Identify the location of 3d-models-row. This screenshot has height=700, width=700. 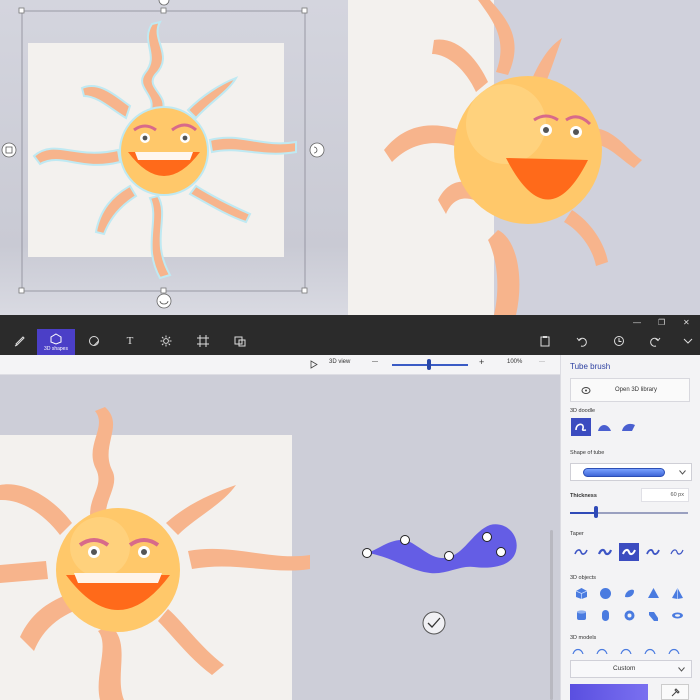
(631, 650).